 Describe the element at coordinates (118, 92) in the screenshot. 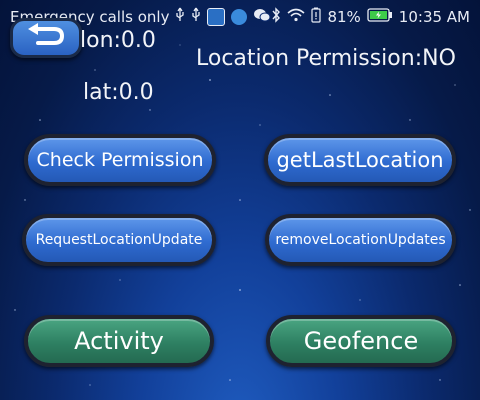

I see `latitude-label: lat:0.0` at that location.